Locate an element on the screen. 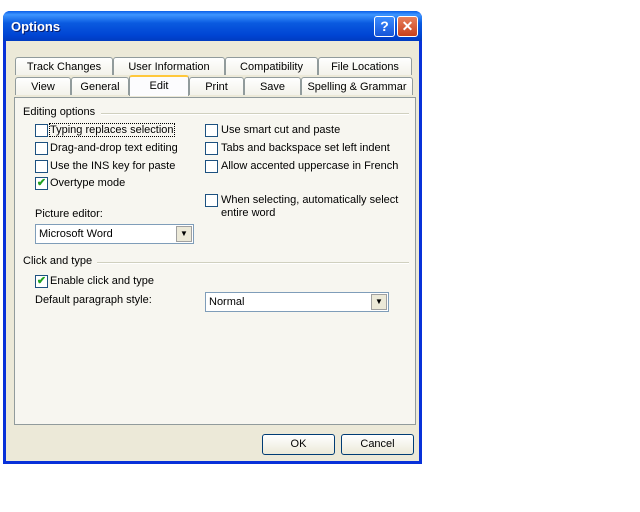 Image resolution: width=640 pixels, height=512 pixels. picture-editor-label: Picture editor: is located at coordinates (69, 214).